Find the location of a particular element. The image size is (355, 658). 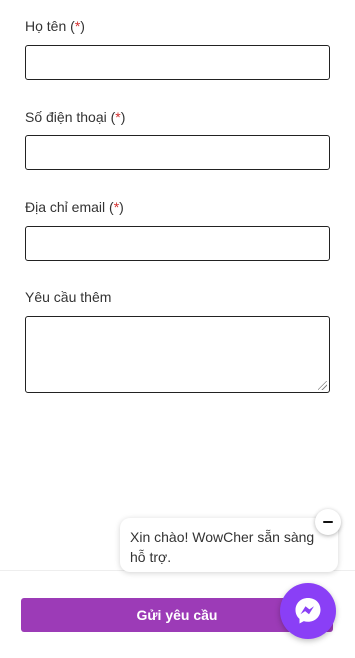

chat-greeting-bubble: Xin chào! WowCher sẵn sàng hỗ trợ. is located at coordinates (229, 545).